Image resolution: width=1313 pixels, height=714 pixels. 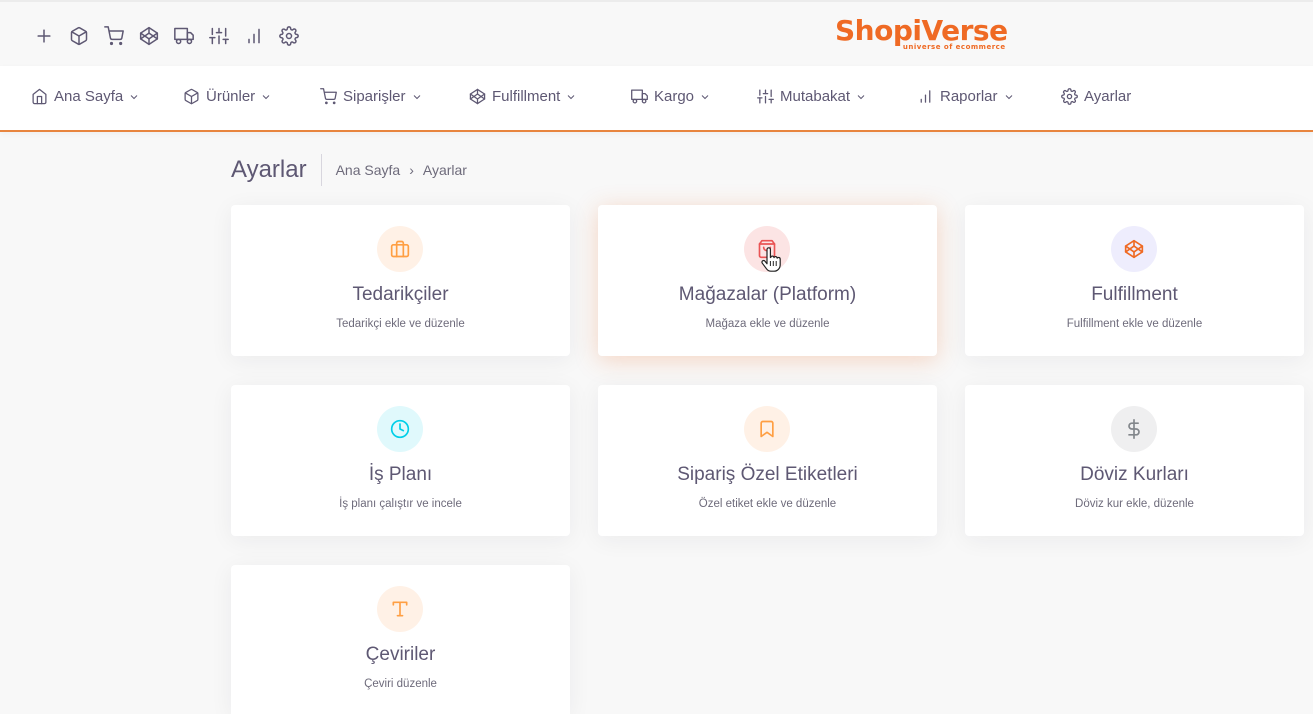 I want to click on briefcase-icon, so click(x=400, y=249).